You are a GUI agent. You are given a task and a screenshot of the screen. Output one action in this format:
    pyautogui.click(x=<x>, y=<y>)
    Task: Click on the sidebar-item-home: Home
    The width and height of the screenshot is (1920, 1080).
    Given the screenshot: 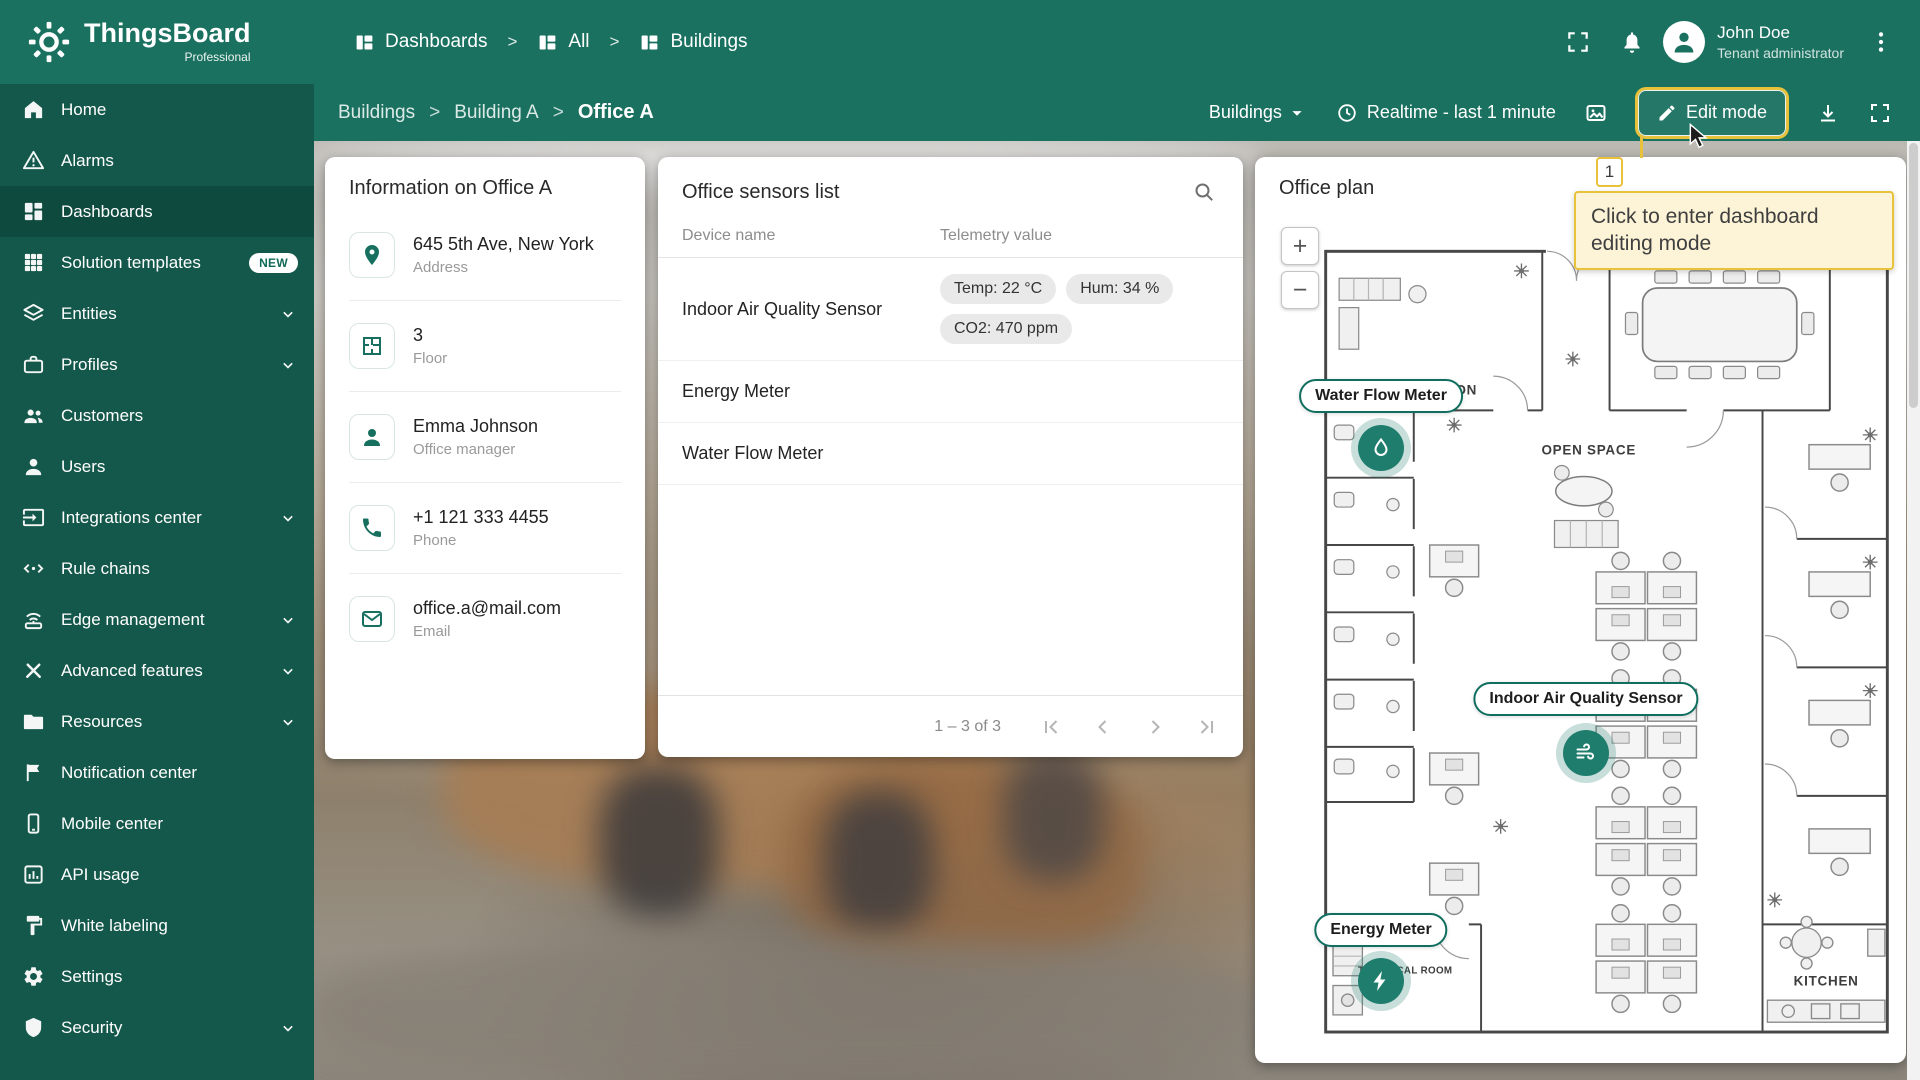 What is the action you would take?
    pyautogui.click(x=157, y=109)
    